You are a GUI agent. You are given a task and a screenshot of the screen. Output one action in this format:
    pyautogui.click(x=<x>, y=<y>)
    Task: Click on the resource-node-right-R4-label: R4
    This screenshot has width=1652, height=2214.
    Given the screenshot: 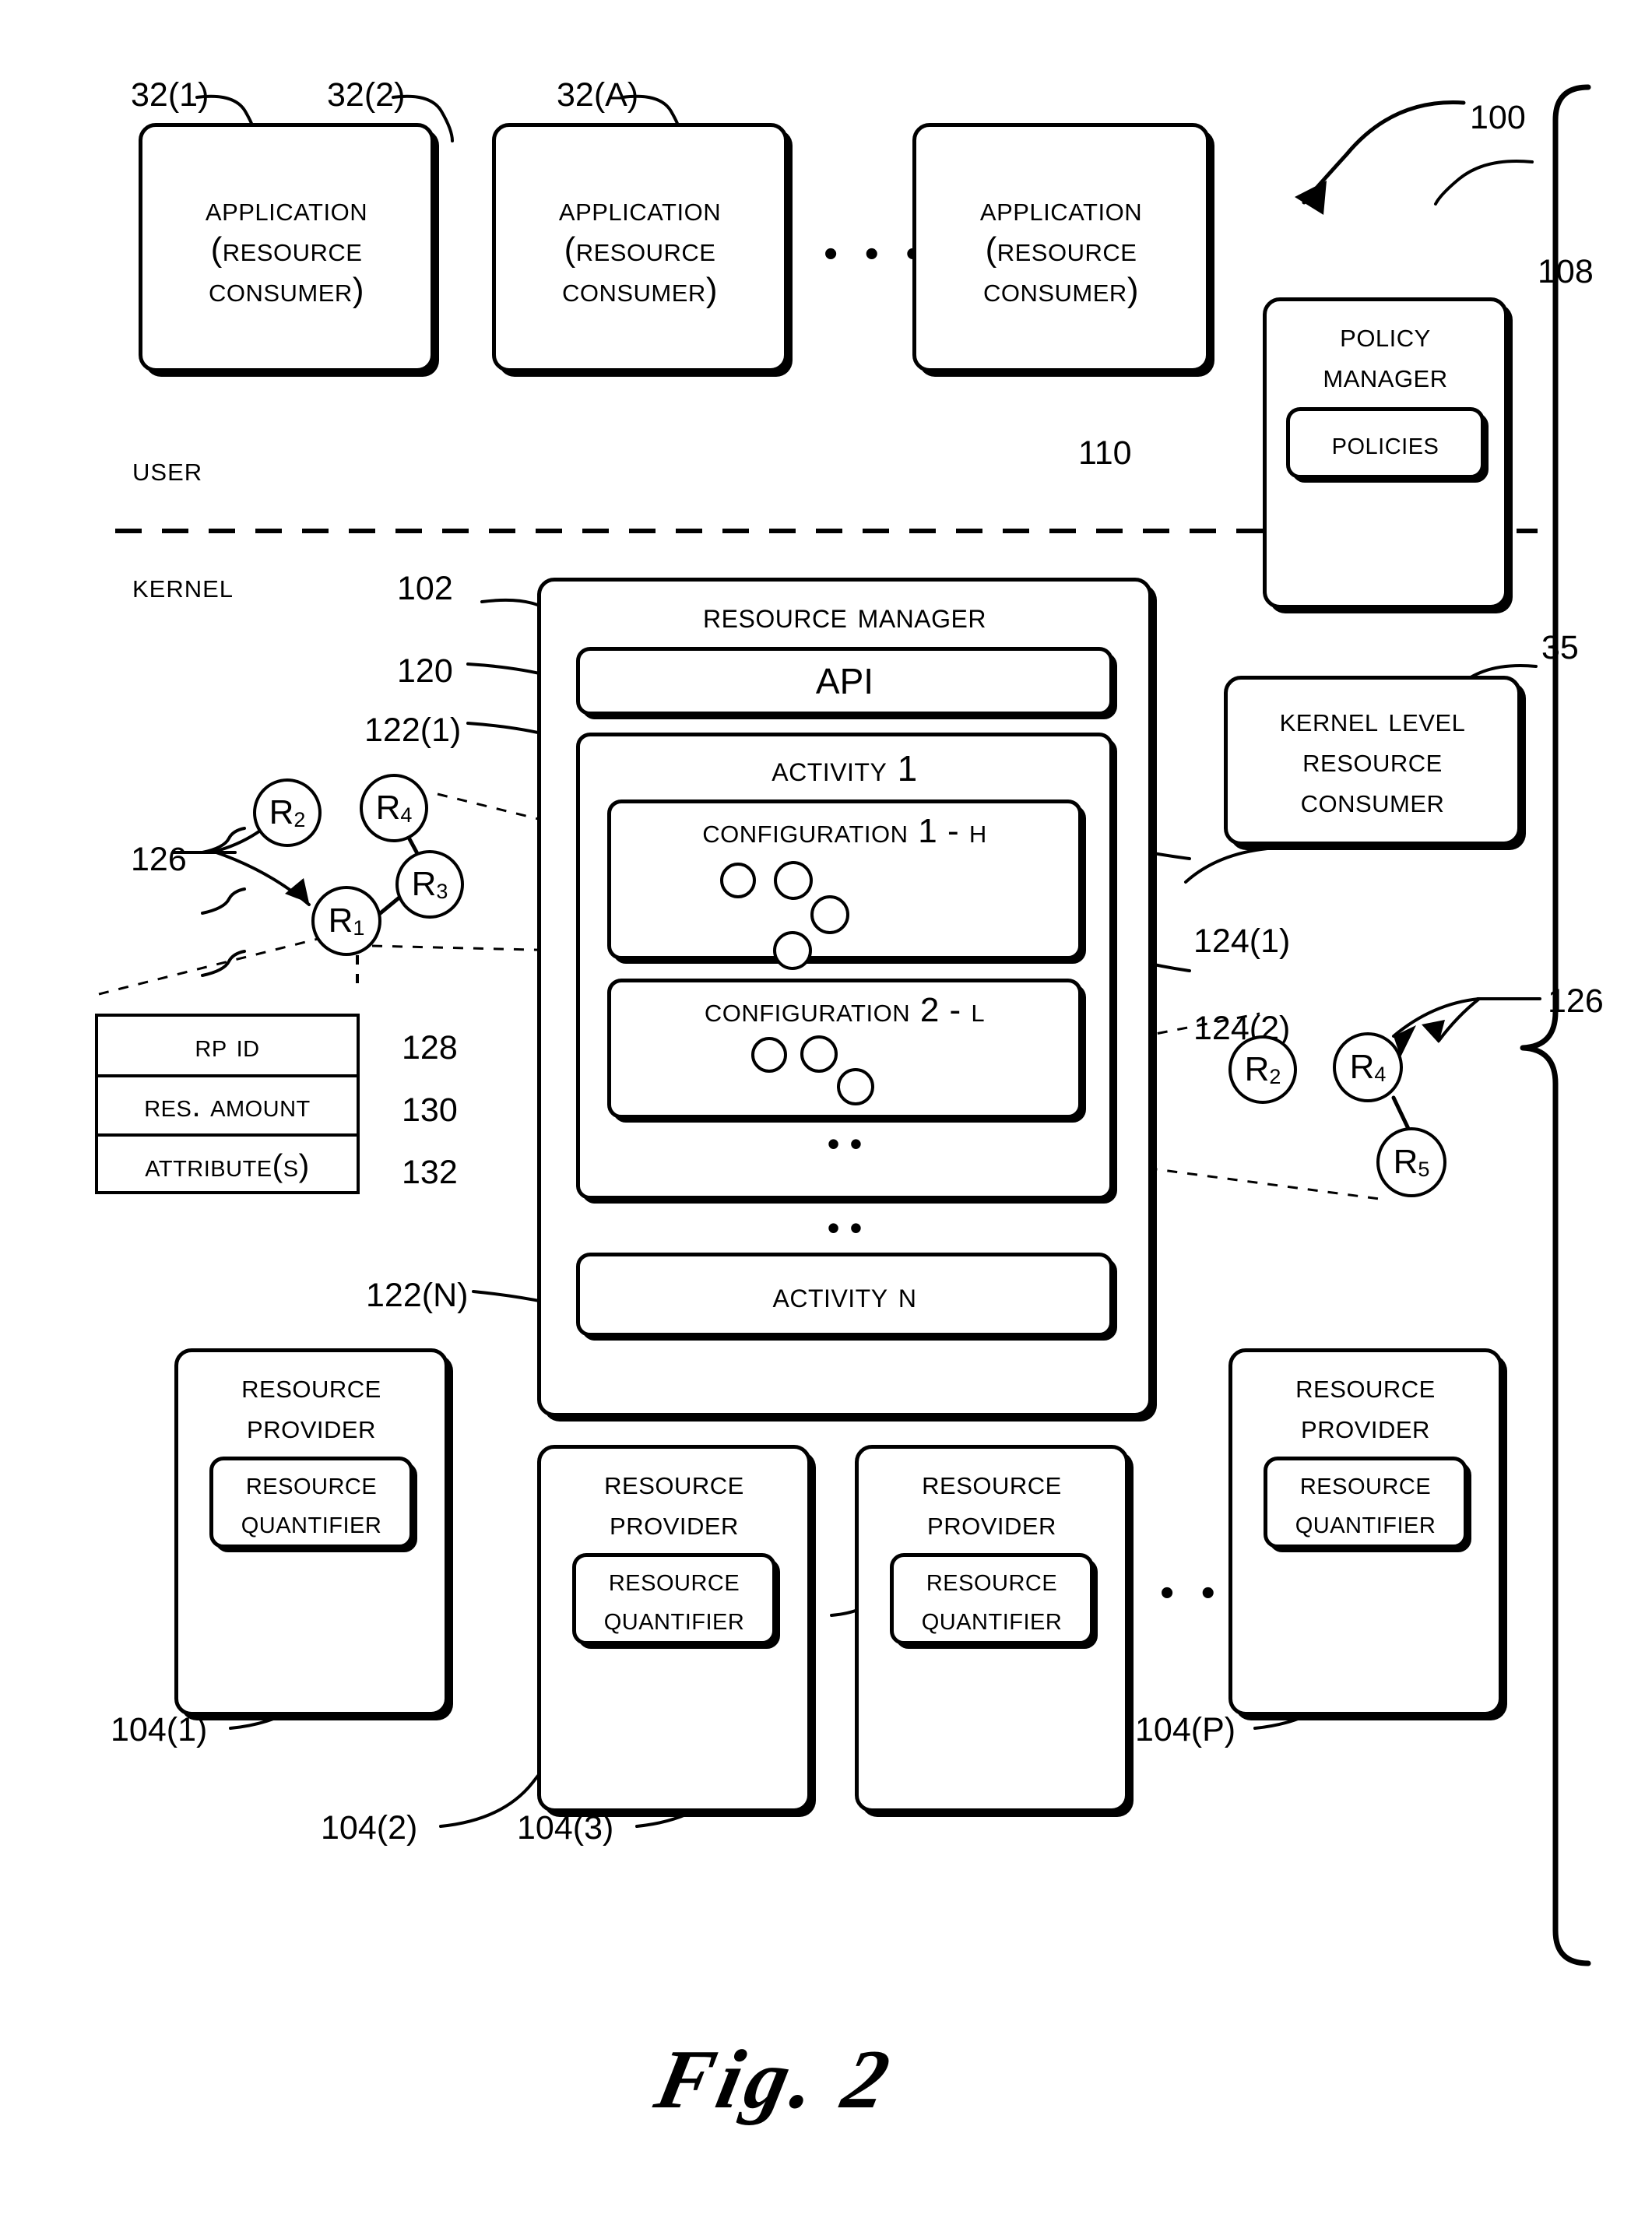 What is the action you would take?
    pyautogui.click(x=1368, y=1067)
    